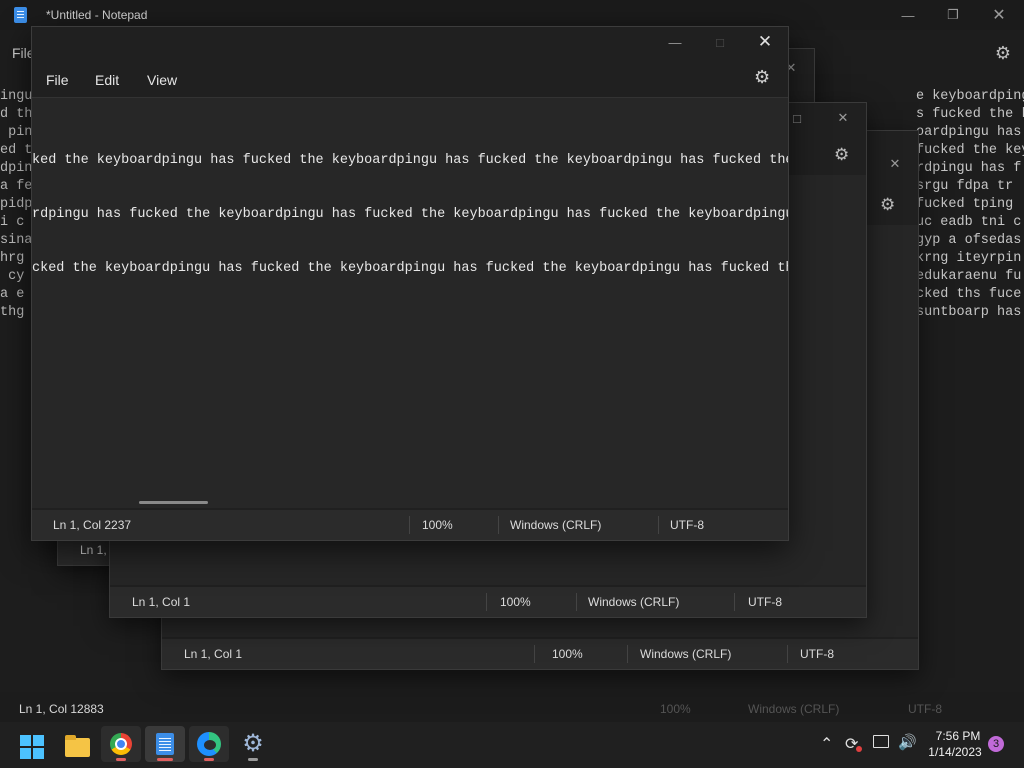  What do you see at coordinates (965, 186) in the screenshot?
I see `background-text-line: srgu fdpa tr` at bounding box center [965, 186].